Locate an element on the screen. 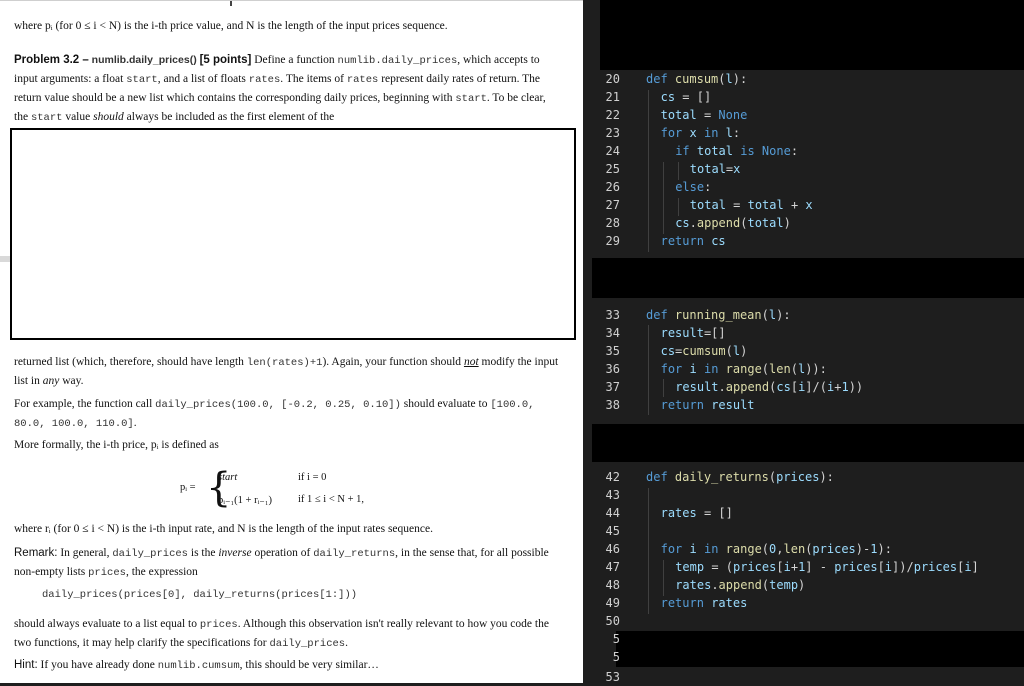 The height and width of the screenshot is (686, 1024). example-code: daily_prices(100.0, [-0.2, 0.25, 0.10]) is located at coordinates (278, 405).